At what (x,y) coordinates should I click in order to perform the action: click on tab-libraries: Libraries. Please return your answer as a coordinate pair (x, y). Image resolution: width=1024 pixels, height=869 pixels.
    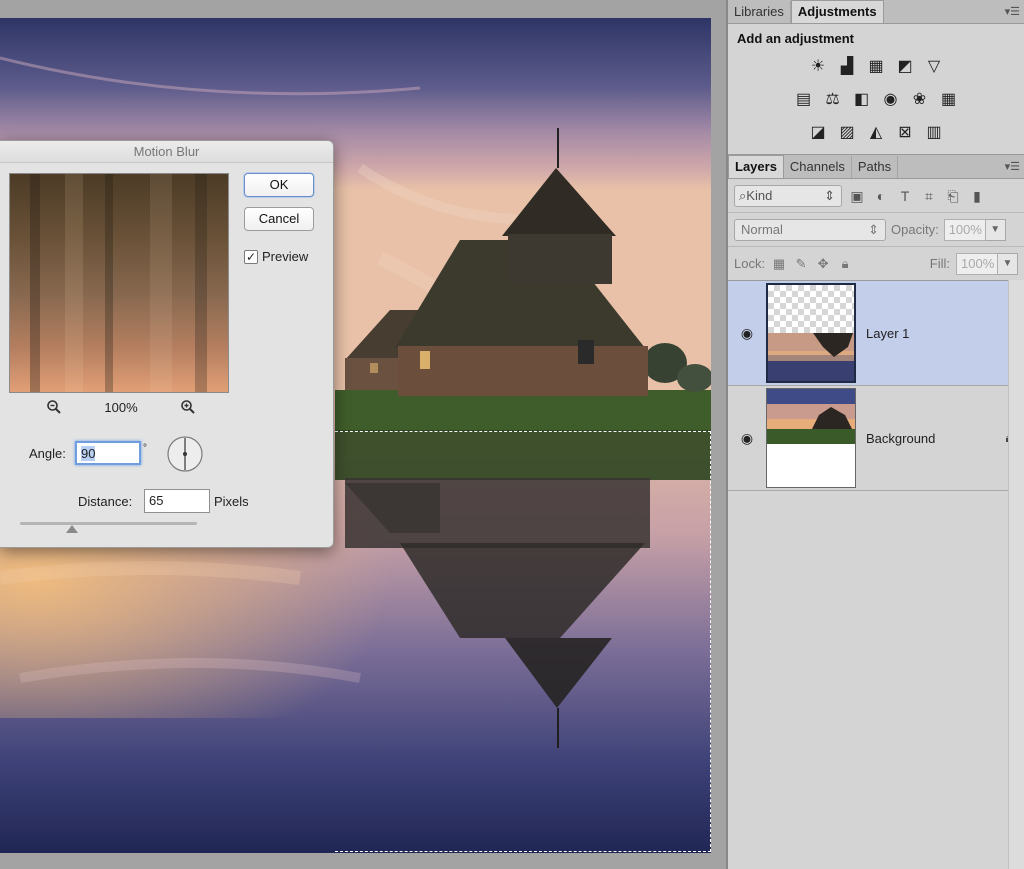
    Looking at the image, I should click on (759, 12).